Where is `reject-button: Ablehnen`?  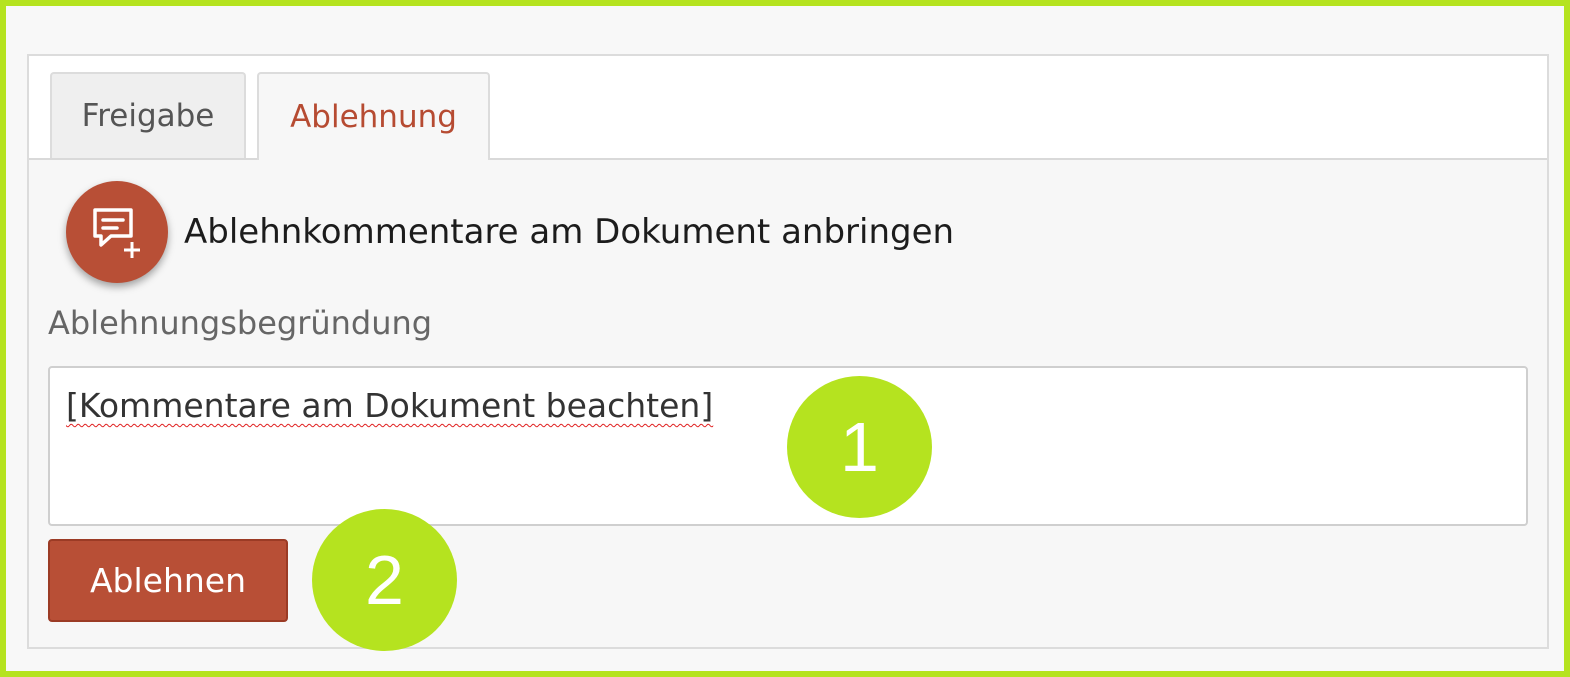
reject-button: Ablehnen is located at coordinates (168, 580).